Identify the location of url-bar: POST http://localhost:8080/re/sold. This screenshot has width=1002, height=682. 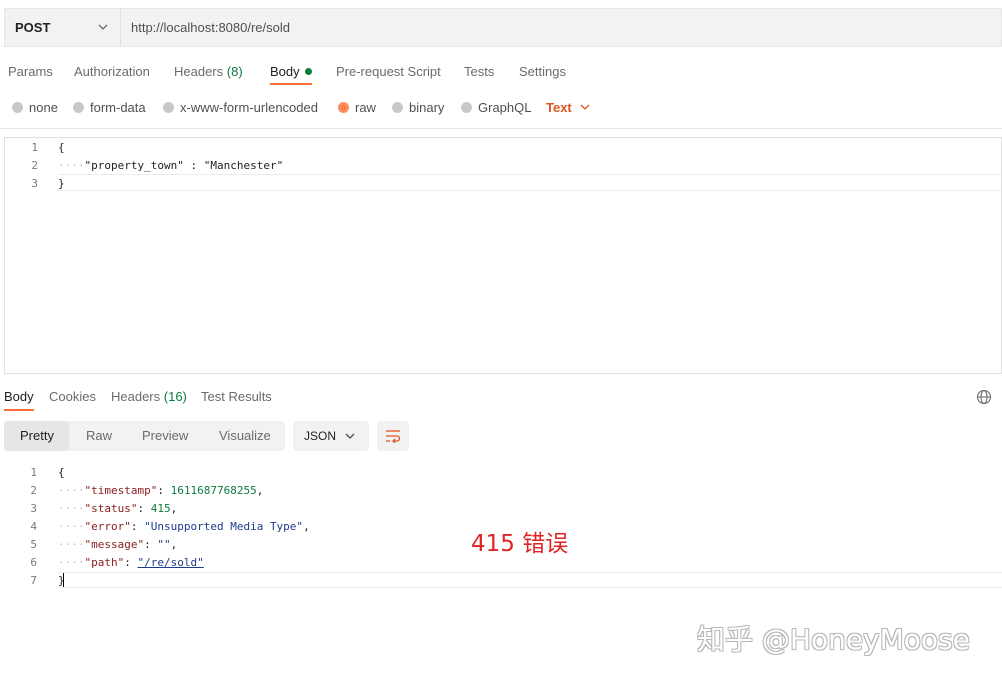
(503, 27).